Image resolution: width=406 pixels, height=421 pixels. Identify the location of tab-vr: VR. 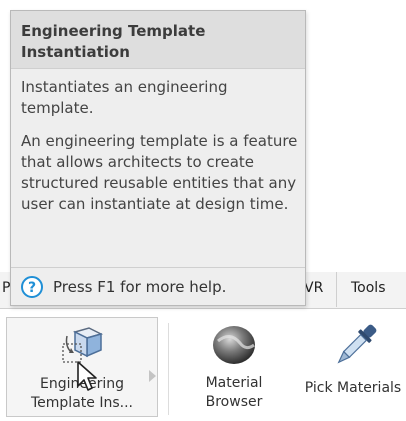
(313, 288).